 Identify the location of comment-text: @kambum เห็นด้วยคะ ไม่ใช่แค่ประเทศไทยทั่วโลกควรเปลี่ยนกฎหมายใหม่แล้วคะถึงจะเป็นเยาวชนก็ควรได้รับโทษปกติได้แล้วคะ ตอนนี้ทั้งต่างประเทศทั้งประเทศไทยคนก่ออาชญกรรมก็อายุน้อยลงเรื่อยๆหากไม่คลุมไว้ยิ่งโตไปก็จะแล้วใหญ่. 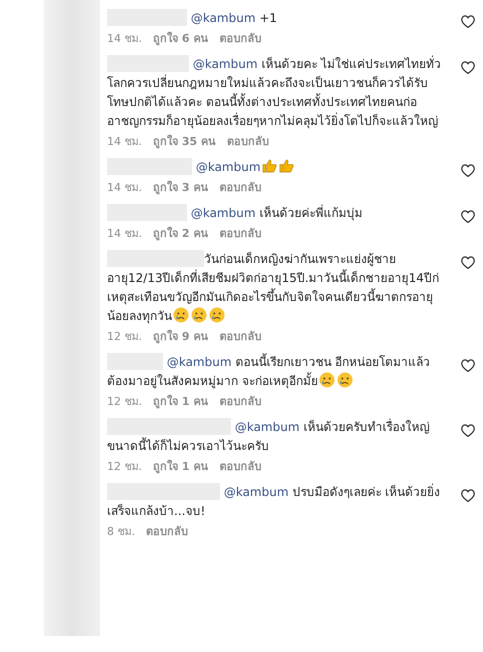
(274, 92).